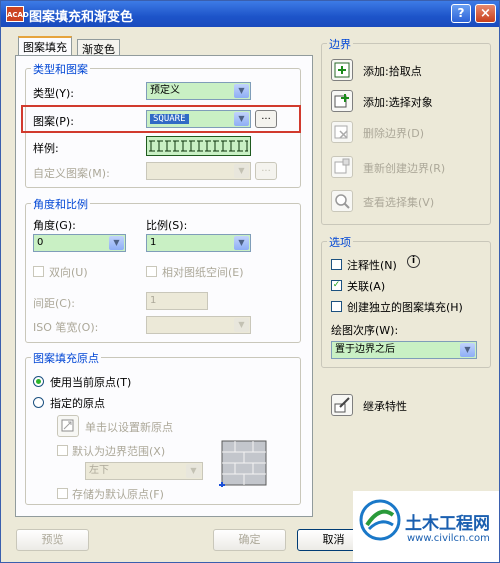 The height and width of the screenshot is (563, 500). Describe the element at coordinates (119, 451) in the screenshot. I see `default-extent-label: 默认为边界范围(X)` at that location.